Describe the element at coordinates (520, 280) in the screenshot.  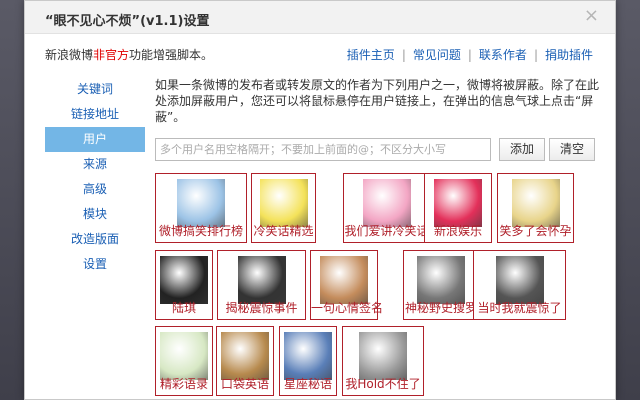
I see `sunglasses-face-icon` at that location.